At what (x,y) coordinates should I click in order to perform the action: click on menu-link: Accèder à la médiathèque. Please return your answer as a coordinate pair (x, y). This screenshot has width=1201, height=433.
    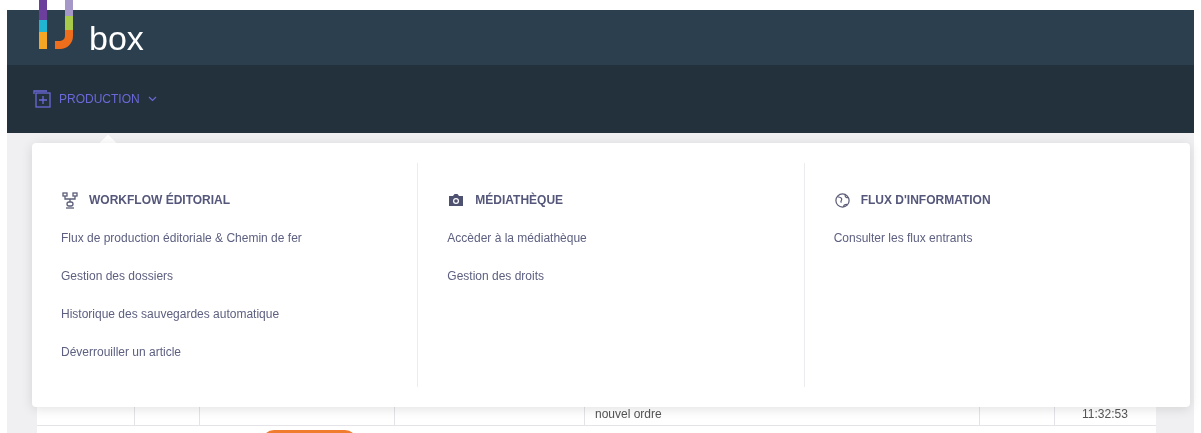
    Looking at the image, I should click on (517, 238).